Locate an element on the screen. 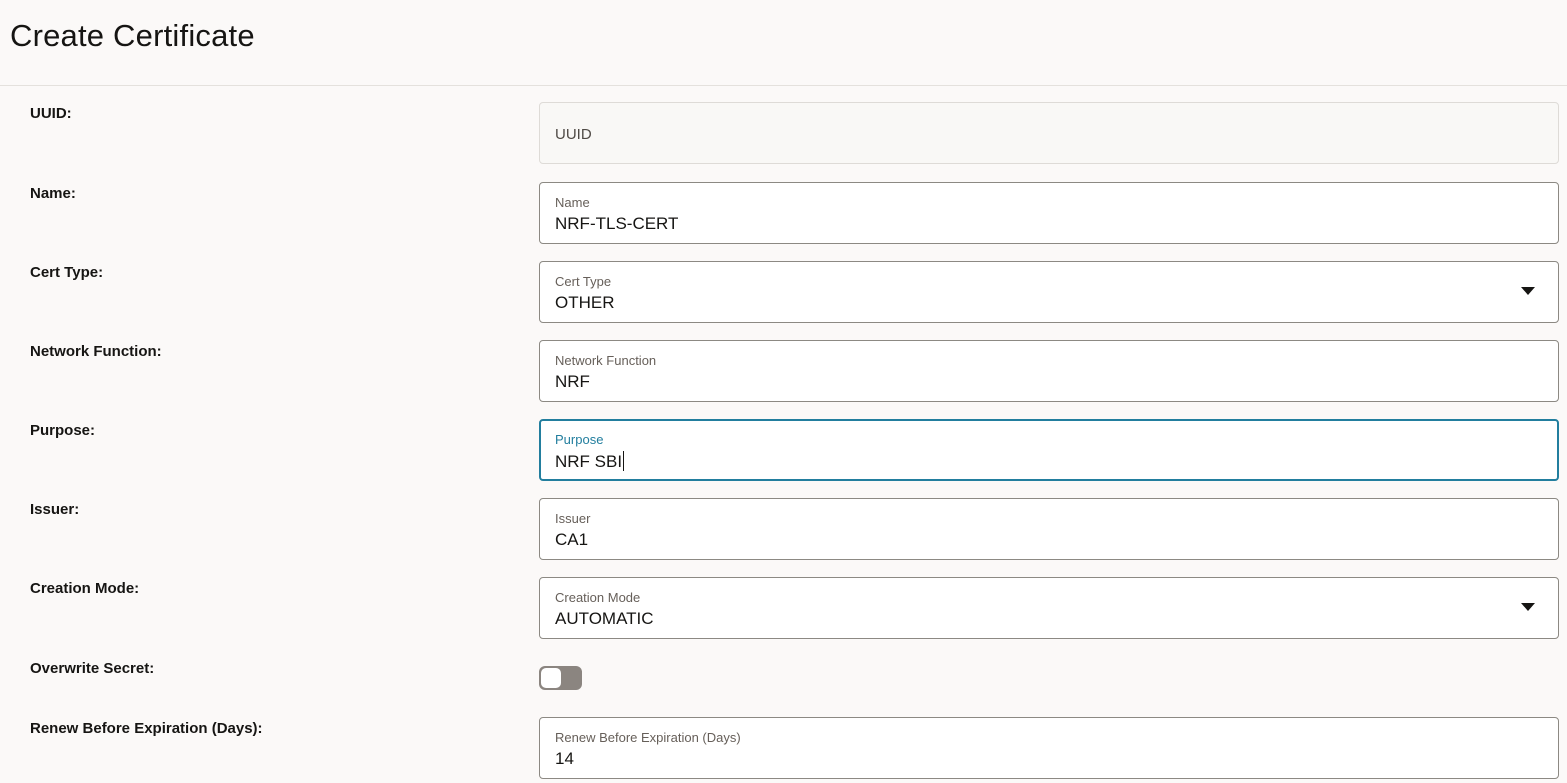 The height and width of the screenshot is (783, 1567). overwrite-secret-label: Overwrite Secret: is located at coordinates (92, 668).